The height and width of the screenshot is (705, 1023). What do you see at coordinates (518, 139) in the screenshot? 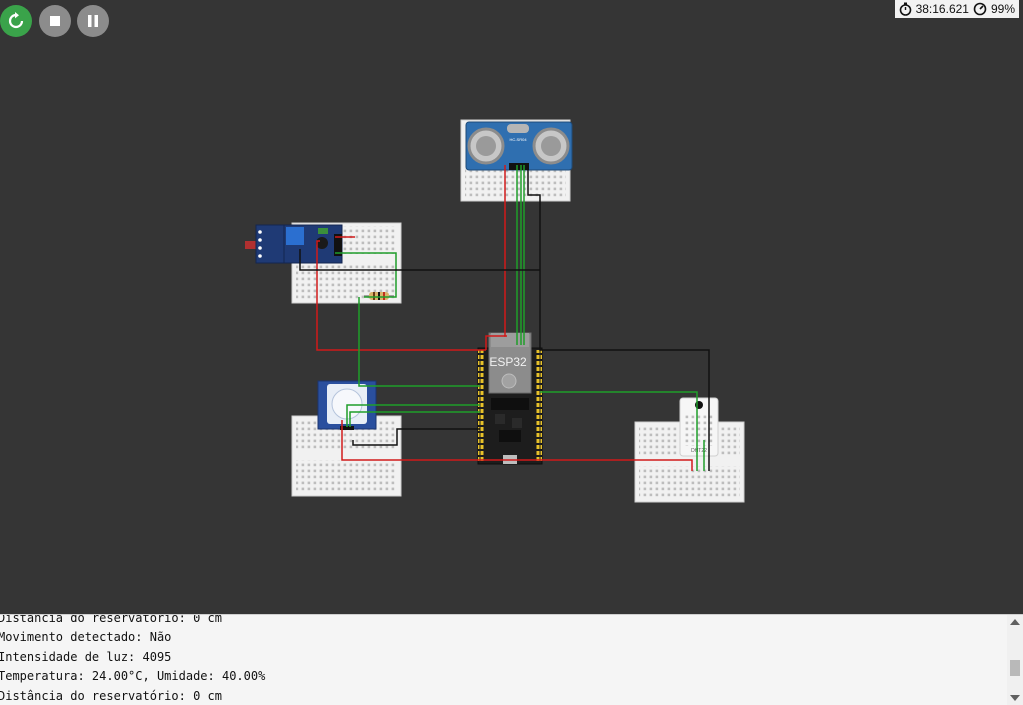
I see `ultrasonic-label: HC-SR04` at bounding box center [518, 139].